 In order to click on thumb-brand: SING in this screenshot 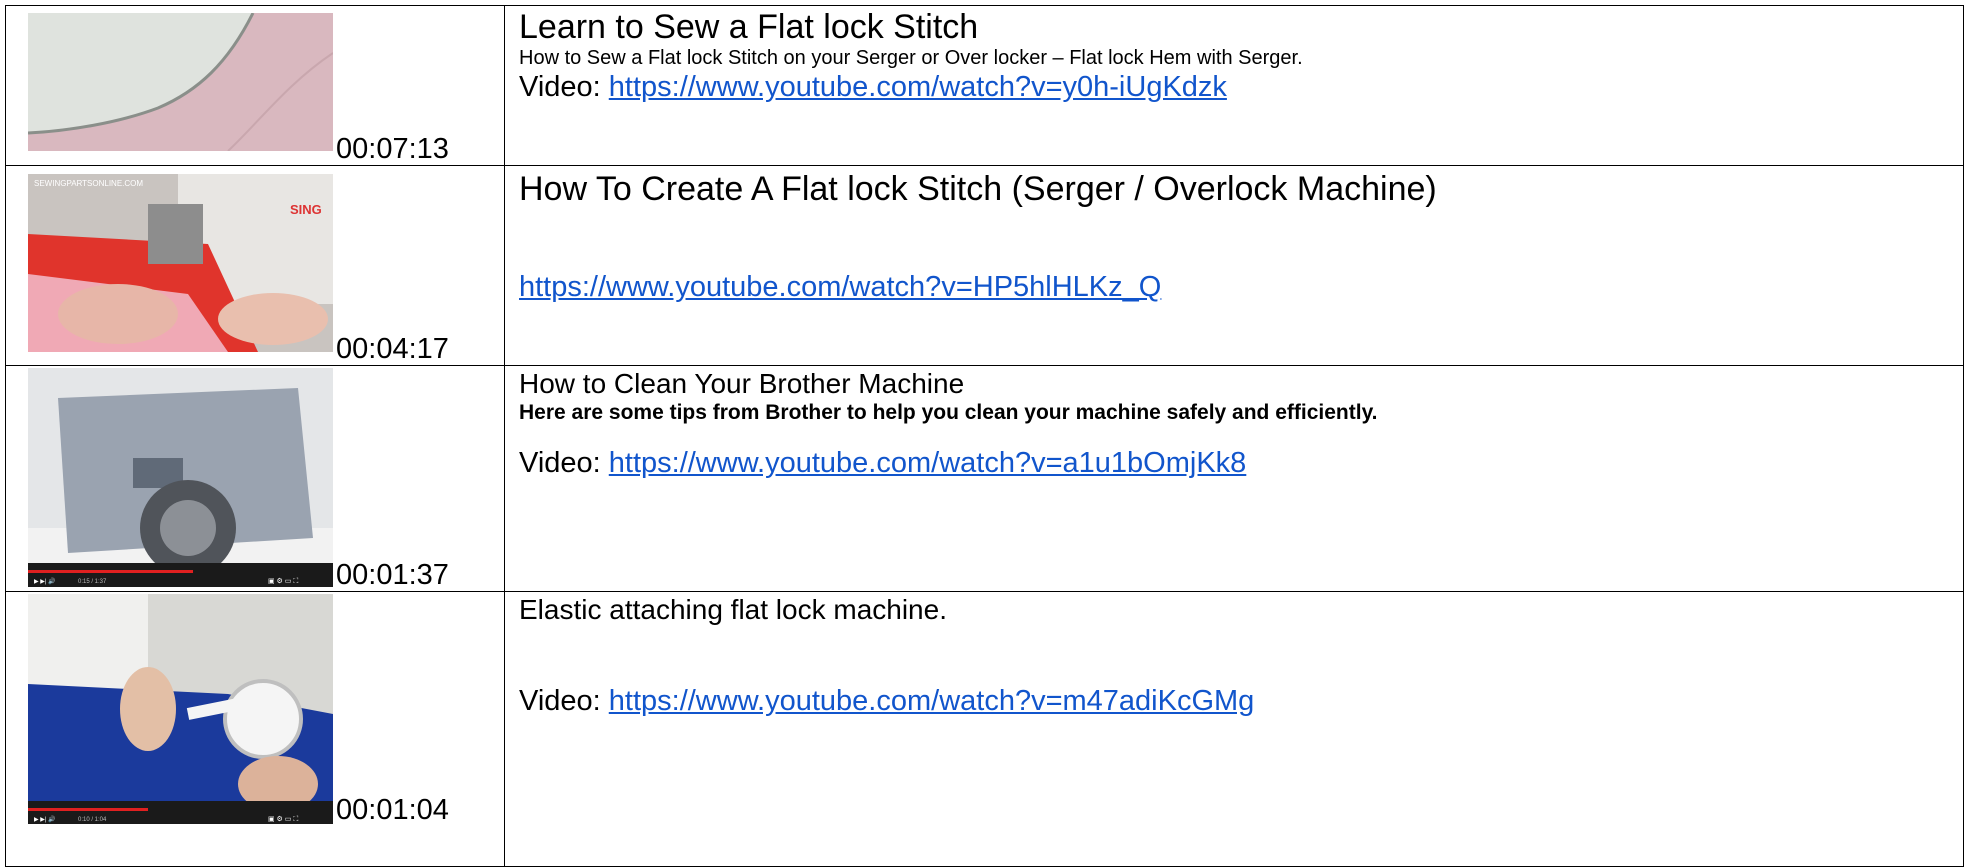, I will do `click(306, 209)`.